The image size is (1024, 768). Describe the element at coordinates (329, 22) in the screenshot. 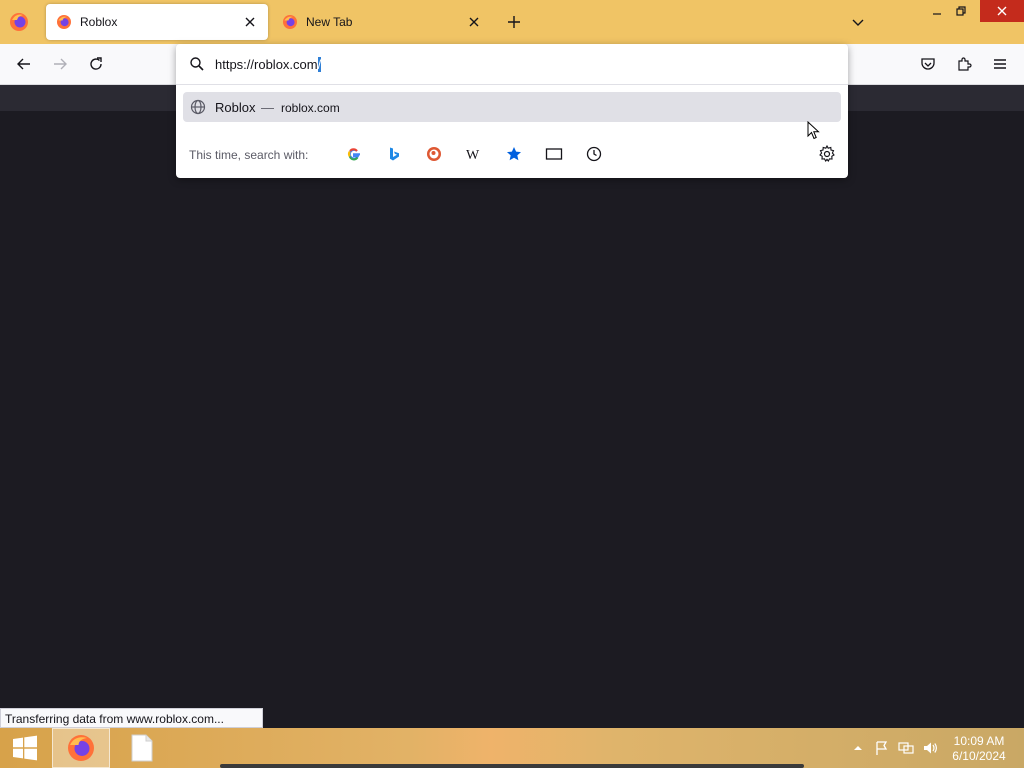

I see `tab-title: New Tab` at that location.